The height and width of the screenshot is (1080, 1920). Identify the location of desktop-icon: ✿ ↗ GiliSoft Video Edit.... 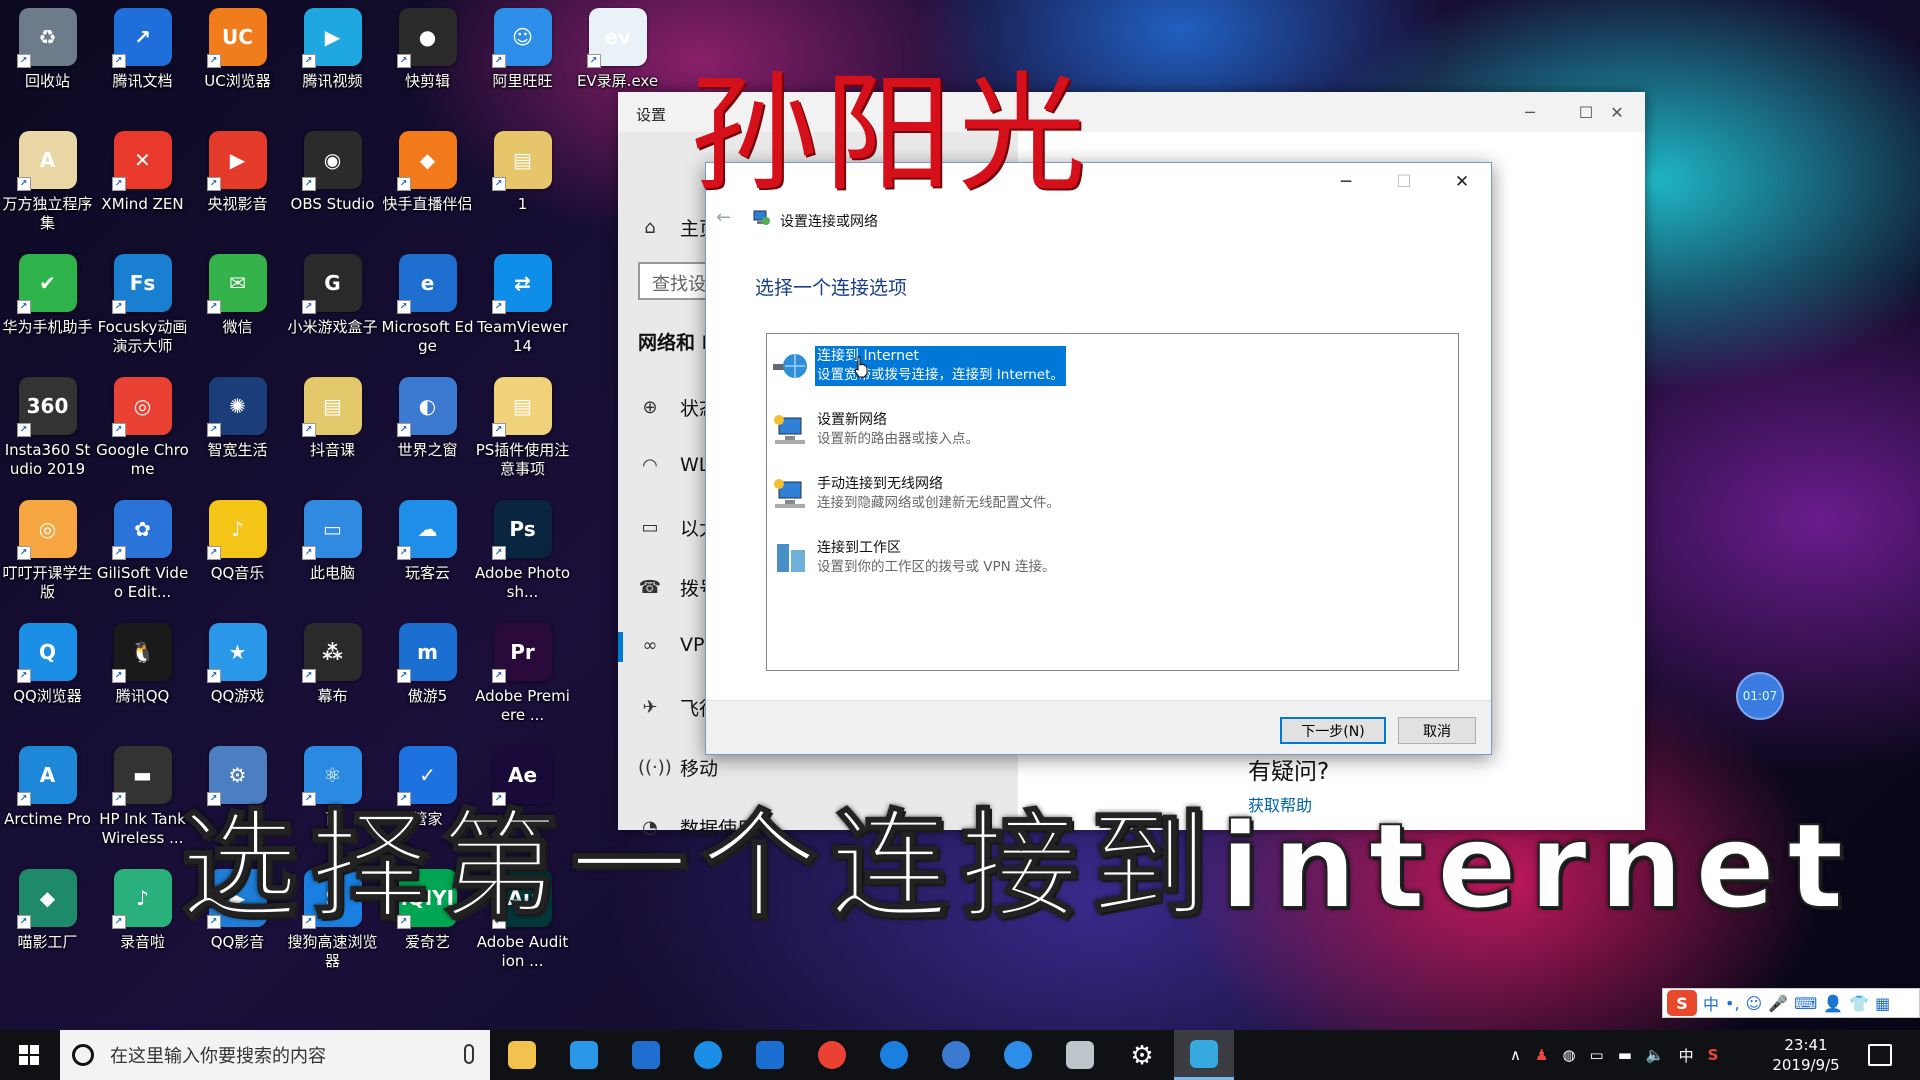
(142, 551).